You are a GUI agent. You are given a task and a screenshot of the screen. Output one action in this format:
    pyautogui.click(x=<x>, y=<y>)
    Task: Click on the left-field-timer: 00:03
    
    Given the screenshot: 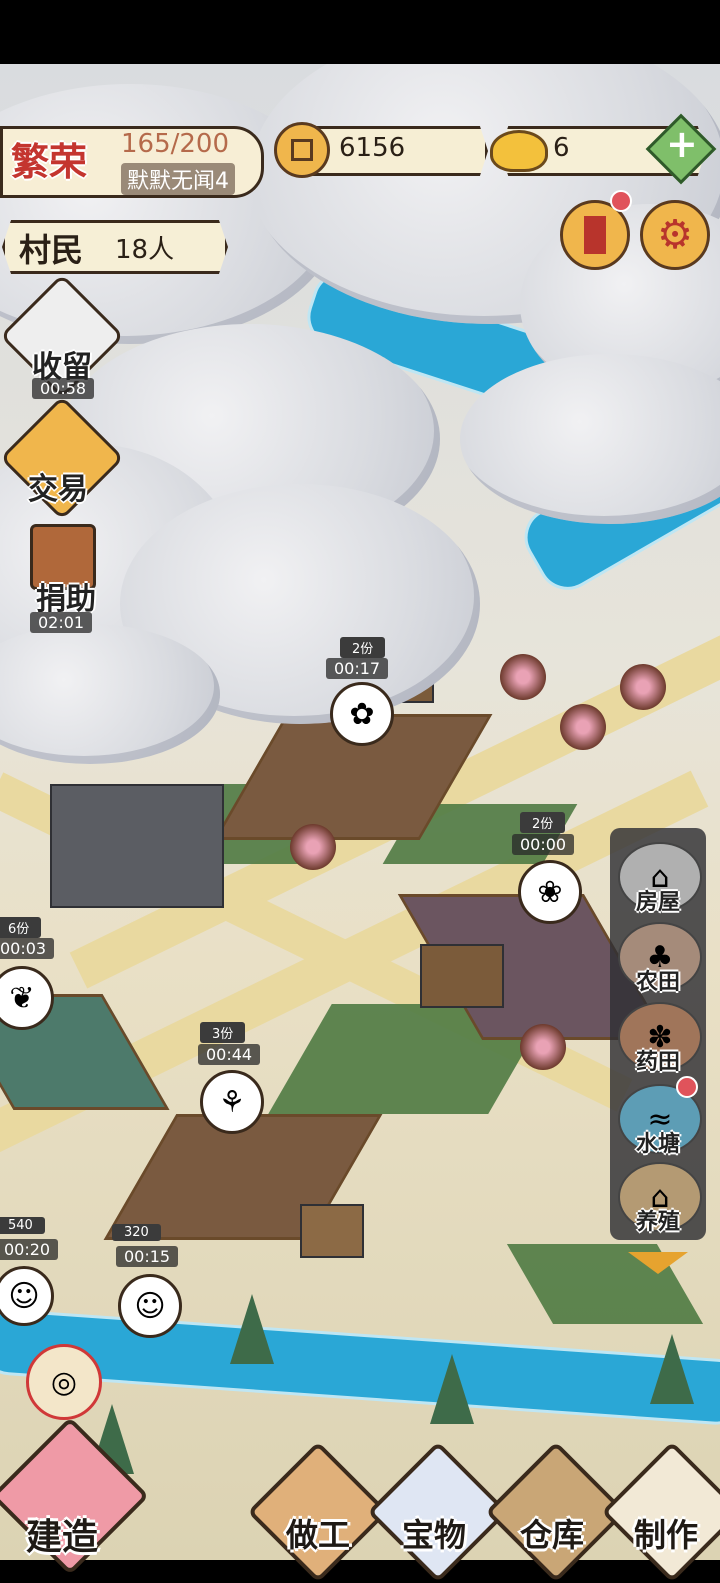 What is the action you would take?
    pyautogui.click(x=27, y=948)
    